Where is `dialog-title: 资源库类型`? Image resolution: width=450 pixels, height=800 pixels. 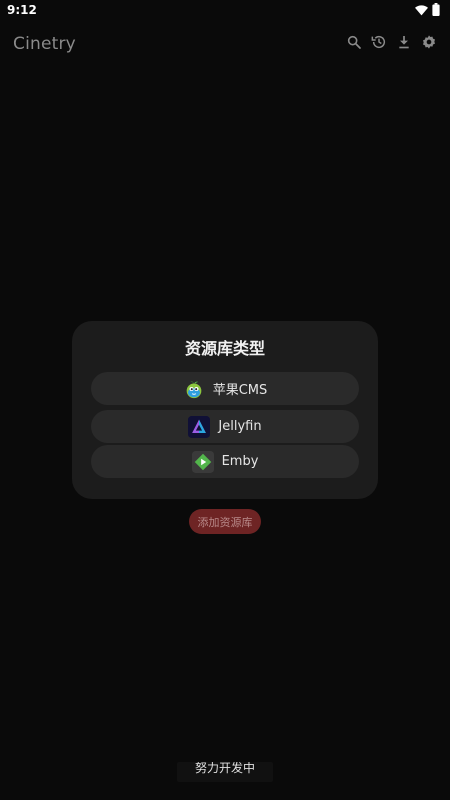 dialog-title: 资源库类型 is located at coordinates (224, 348).